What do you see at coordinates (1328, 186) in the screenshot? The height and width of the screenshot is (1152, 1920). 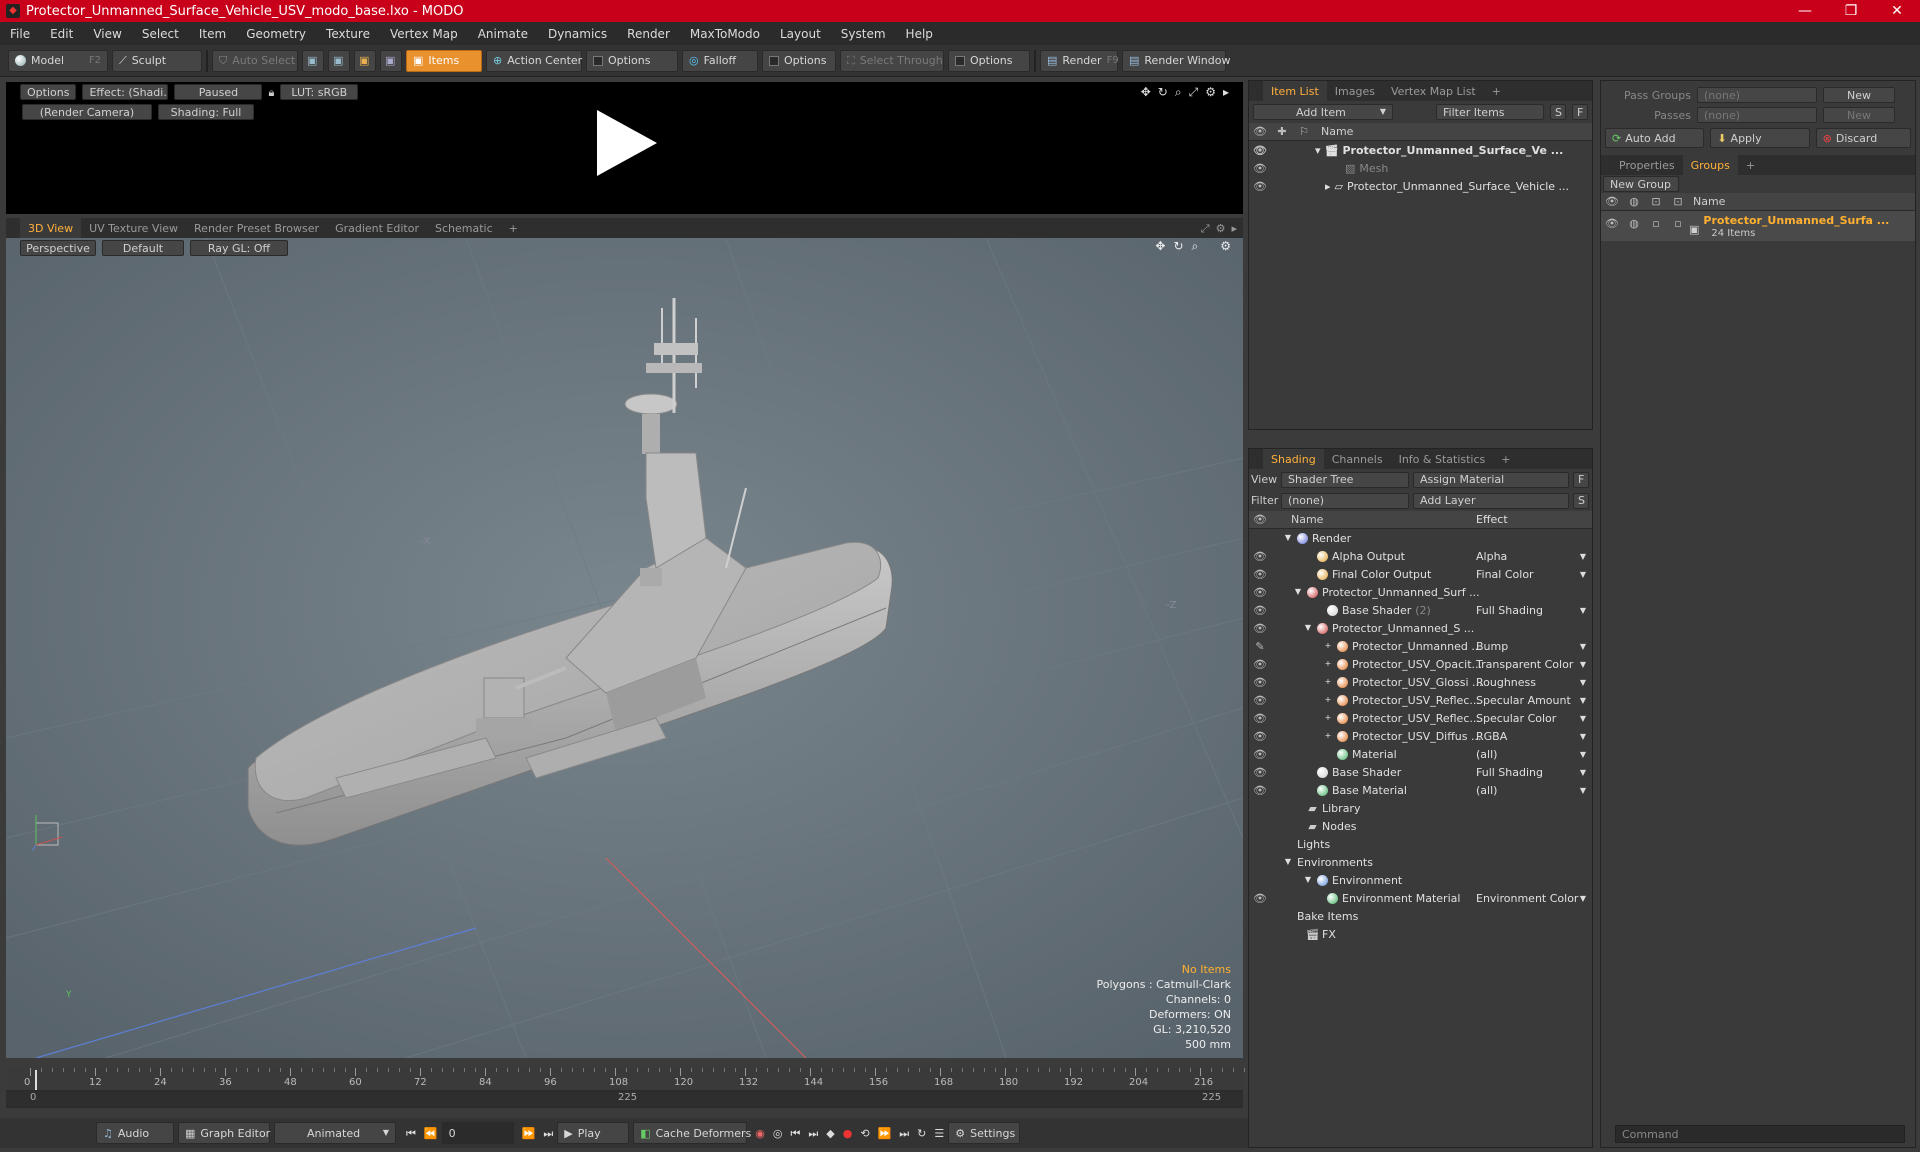 I see `caret-right-icon: ▸` at bounding box center [1328, 186].